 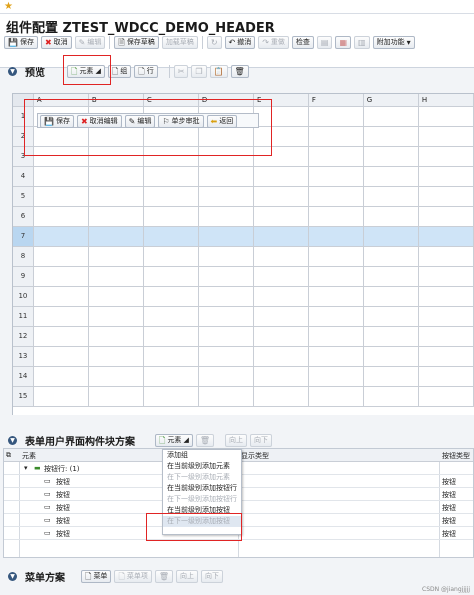 What do you see at coordinates (243, 256) in the screenshot?
I see `sheet-row: 8` at bounding box center [243, 256].